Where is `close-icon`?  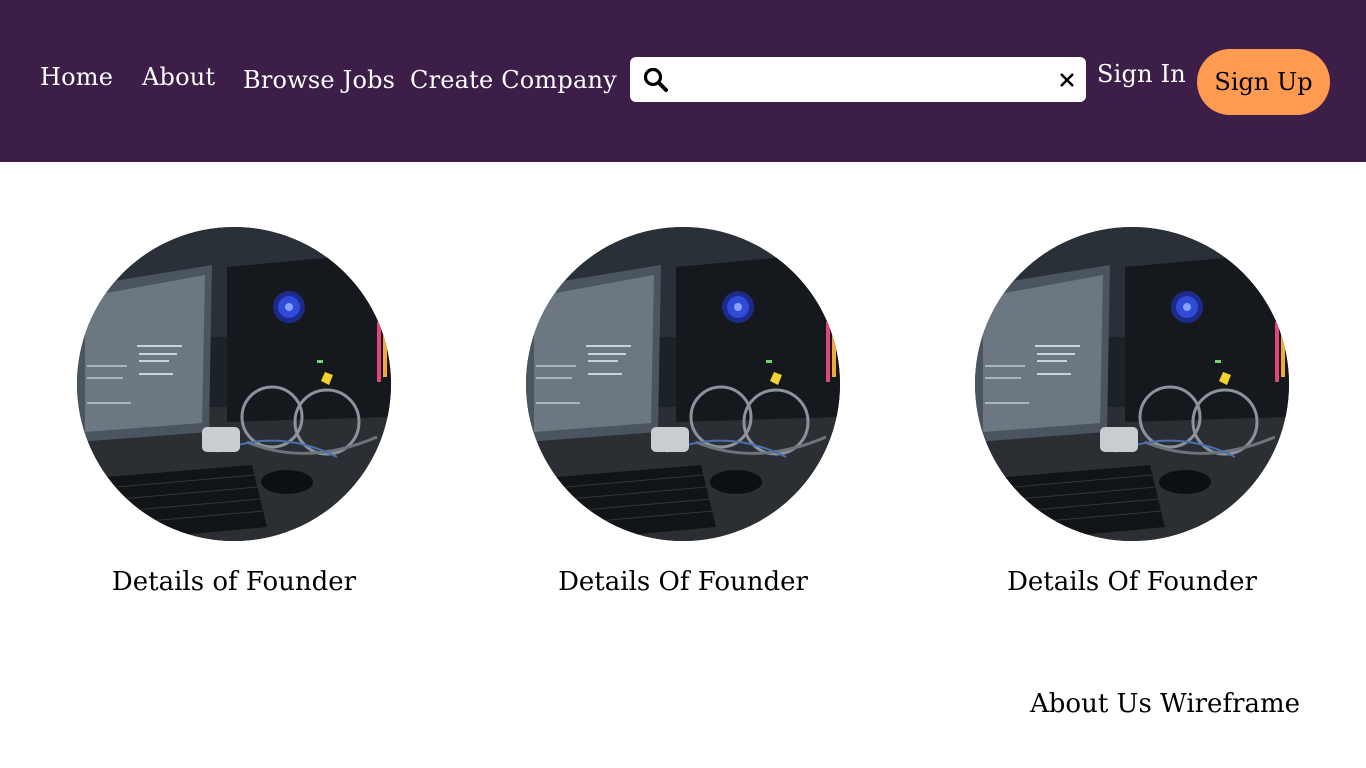
close-icon is located at coordinates (1067, 80).